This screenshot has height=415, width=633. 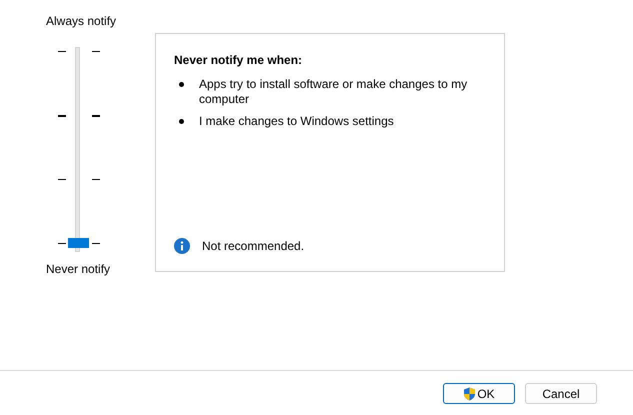 What do you see at coordinates (182, 246) in the screenshot?
I see `info-icon` at bounding box center [182, 246].